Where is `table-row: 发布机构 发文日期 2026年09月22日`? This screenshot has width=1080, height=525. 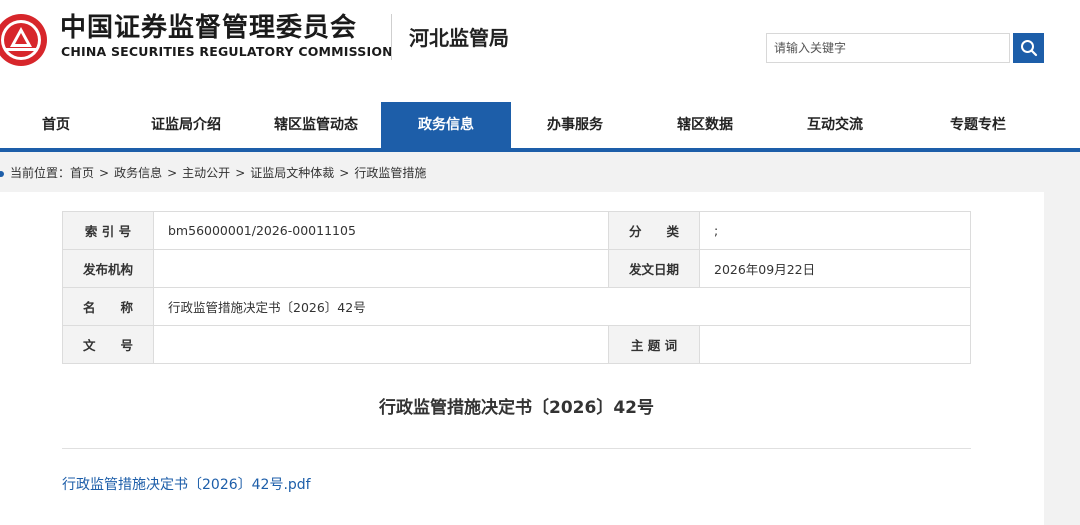
table-row: 发布机构 发文日期 2026年09月22日 is located at coordinates (516, 268).